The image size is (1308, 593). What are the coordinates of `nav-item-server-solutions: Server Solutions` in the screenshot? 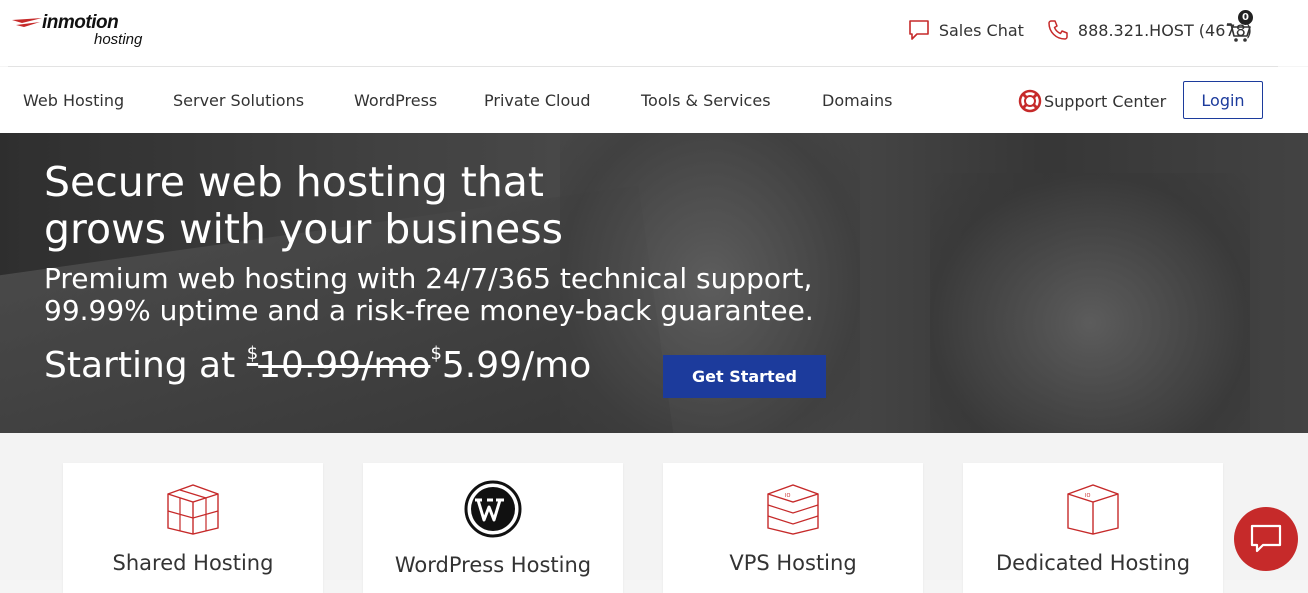 It's located at (238, 100).